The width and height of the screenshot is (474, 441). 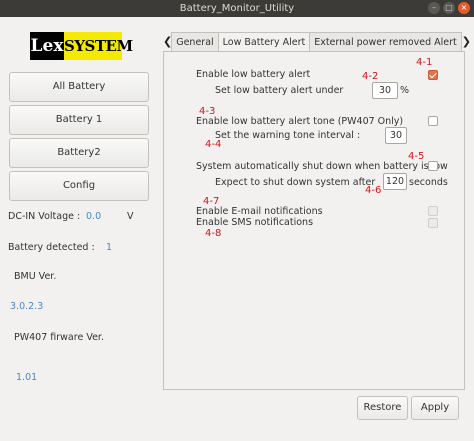 What do you see at coordinates (466, 41) in the screenshot?
I see `tab-next-icon: ❯` at bounding box center [466, 41].